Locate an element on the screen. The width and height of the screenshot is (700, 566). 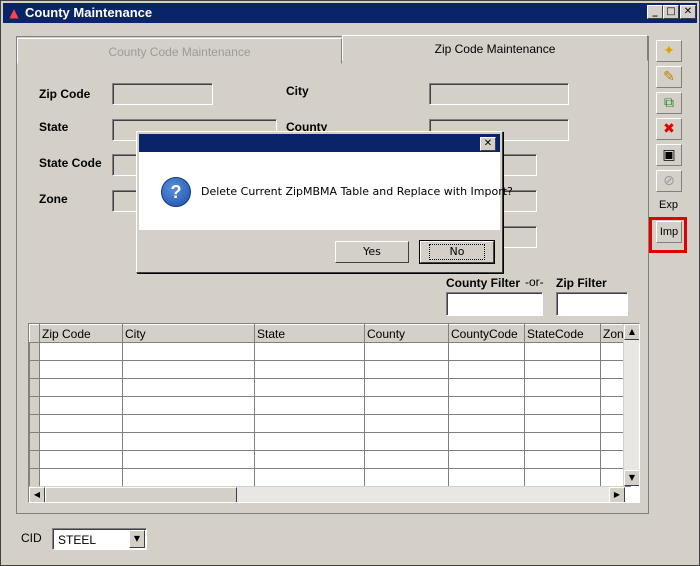
no-button: No is located at coordinates (457, 252).